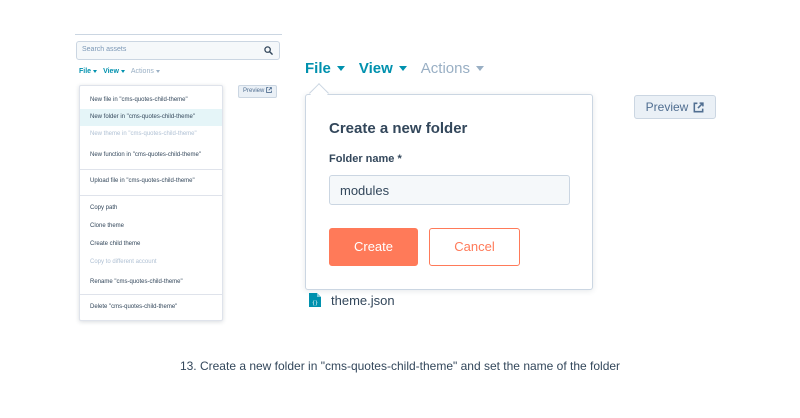 The image size is (800, 418). I want to click on file-name: theme.json, so click(363, 300).